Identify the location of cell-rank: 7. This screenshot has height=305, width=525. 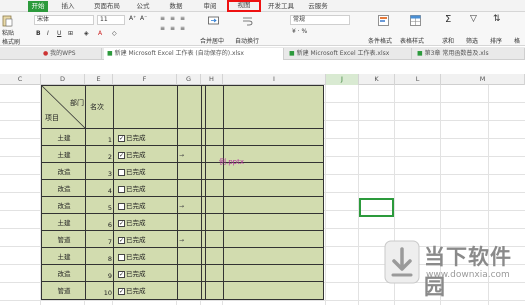
(99, 242).